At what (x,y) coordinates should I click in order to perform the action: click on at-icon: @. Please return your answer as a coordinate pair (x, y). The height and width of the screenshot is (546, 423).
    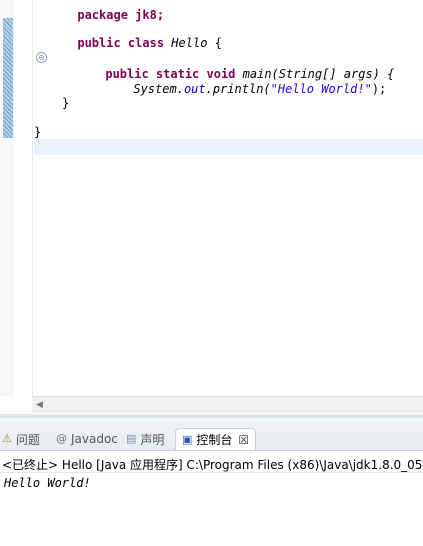
    Looking at the image, I should click on (61, 438).